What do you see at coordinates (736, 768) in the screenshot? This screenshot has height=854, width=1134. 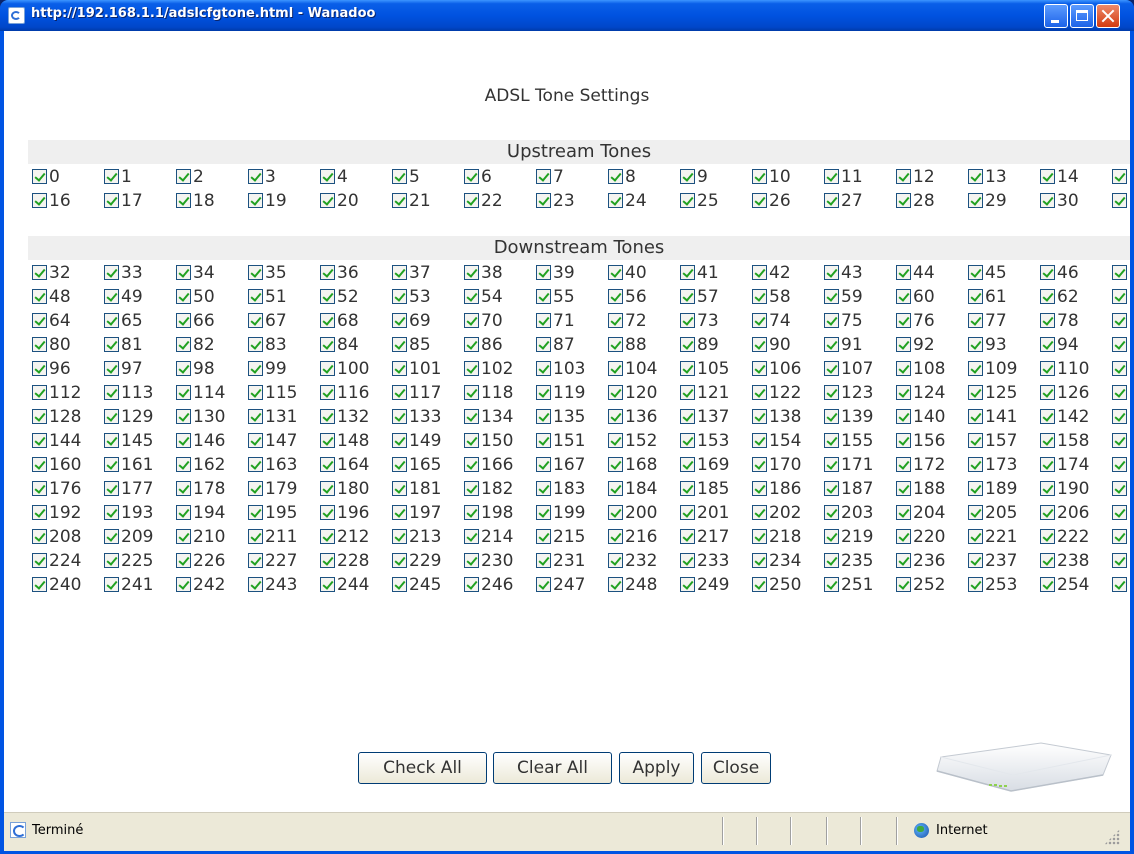 I see `close-button: Close` at bounding box center [736, 768].